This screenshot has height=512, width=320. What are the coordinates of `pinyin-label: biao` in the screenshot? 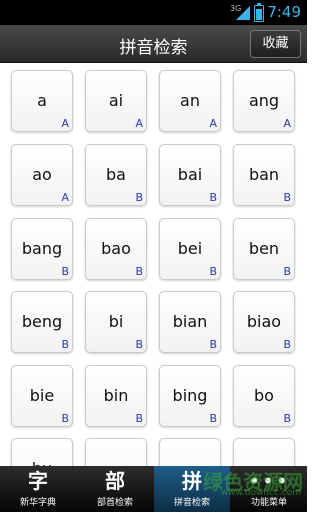 It's located at (264, 321).